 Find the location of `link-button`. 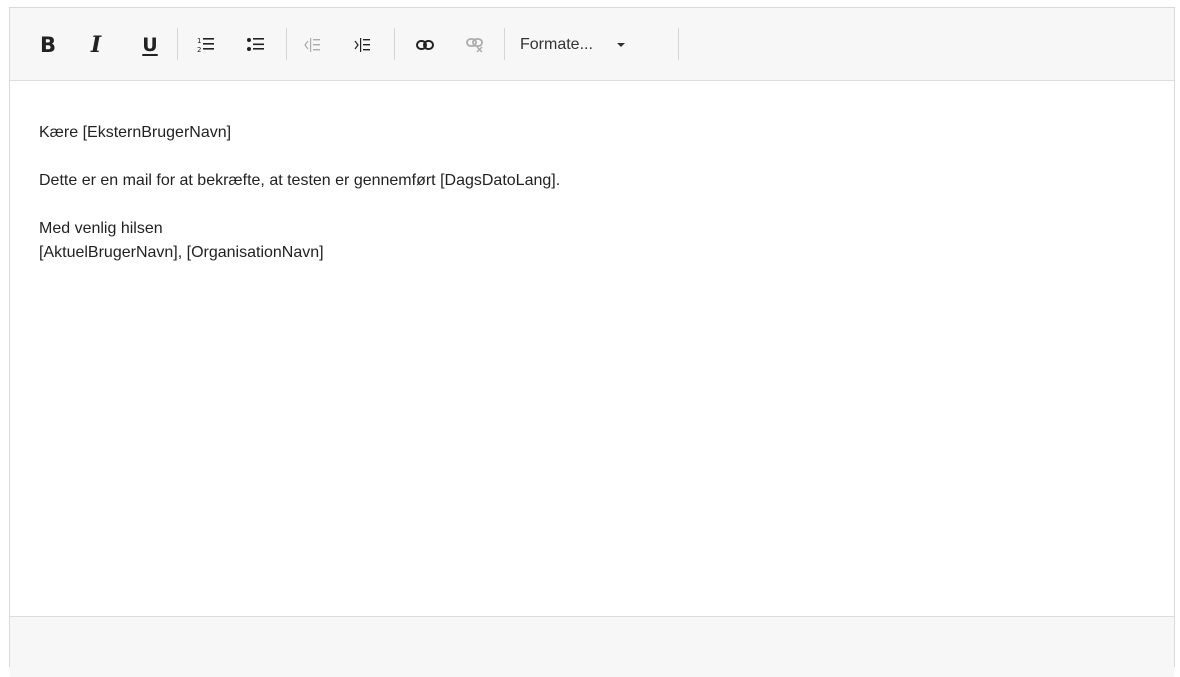

link-button is located at coordinates (425, 45).